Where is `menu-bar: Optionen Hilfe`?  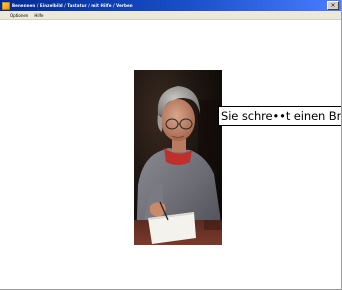 menu-bar: Optionen Hilfe is located at coordinates (170, 15).